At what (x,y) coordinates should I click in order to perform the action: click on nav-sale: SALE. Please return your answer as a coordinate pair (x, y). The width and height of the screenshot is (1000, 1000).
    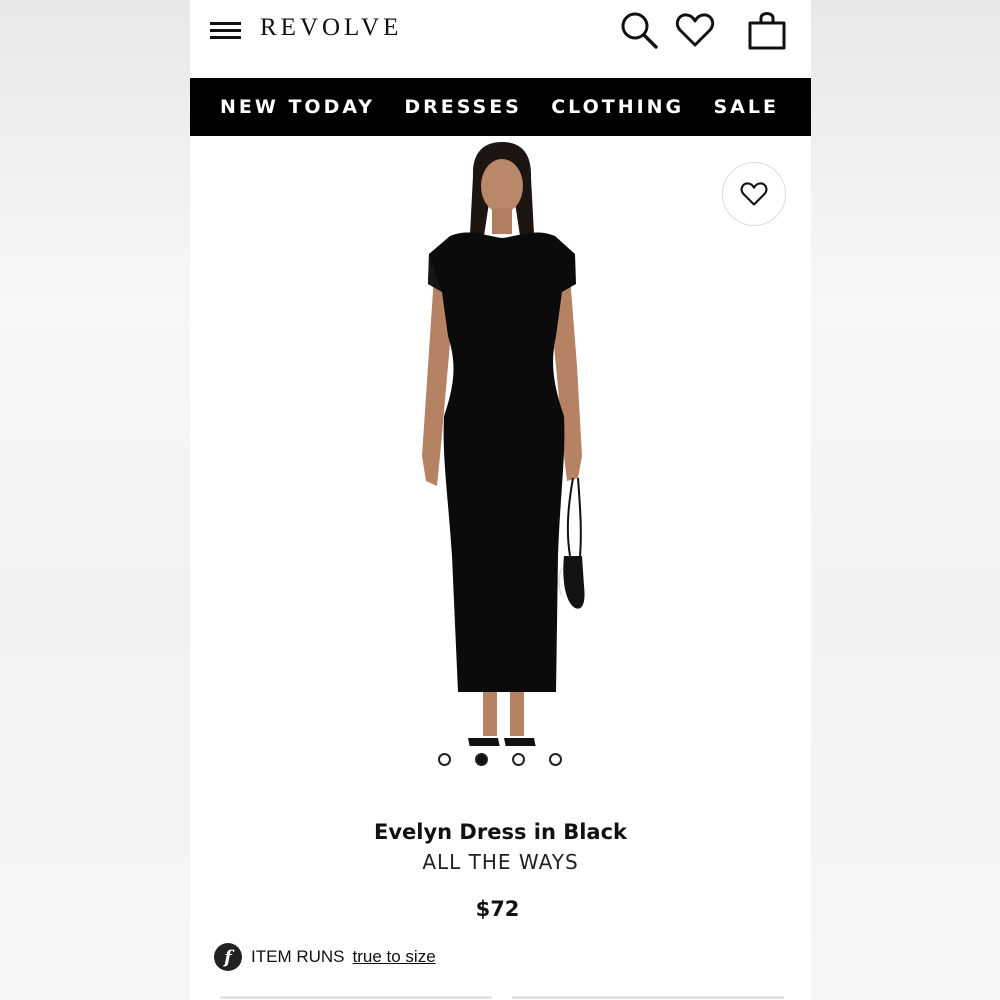
    Looking at the image, I should click on (745, 107).